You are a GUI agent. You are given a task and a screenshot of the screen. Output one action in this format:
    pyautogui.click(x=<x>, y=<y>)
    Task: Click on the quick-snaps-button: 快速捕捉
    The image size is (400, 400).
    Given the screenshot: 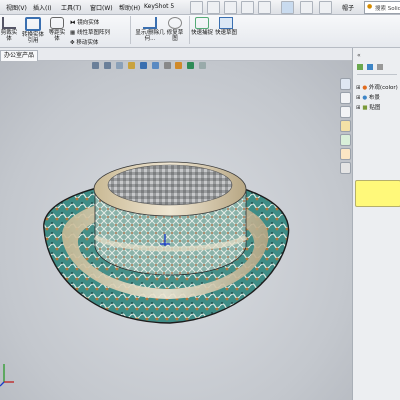 What is the action you would take?
    pyautogui.click(x=202, y=26)
    